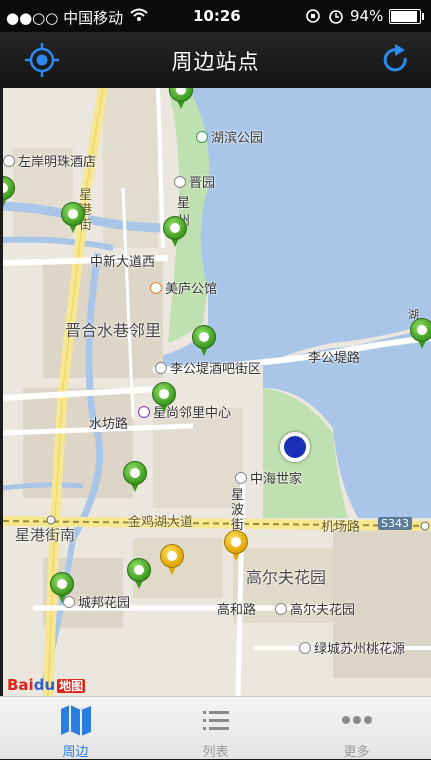 This screenshot has height=760, width=431. I want to click on map-label-shuifang-road: 水坊路, so click(109, 424).